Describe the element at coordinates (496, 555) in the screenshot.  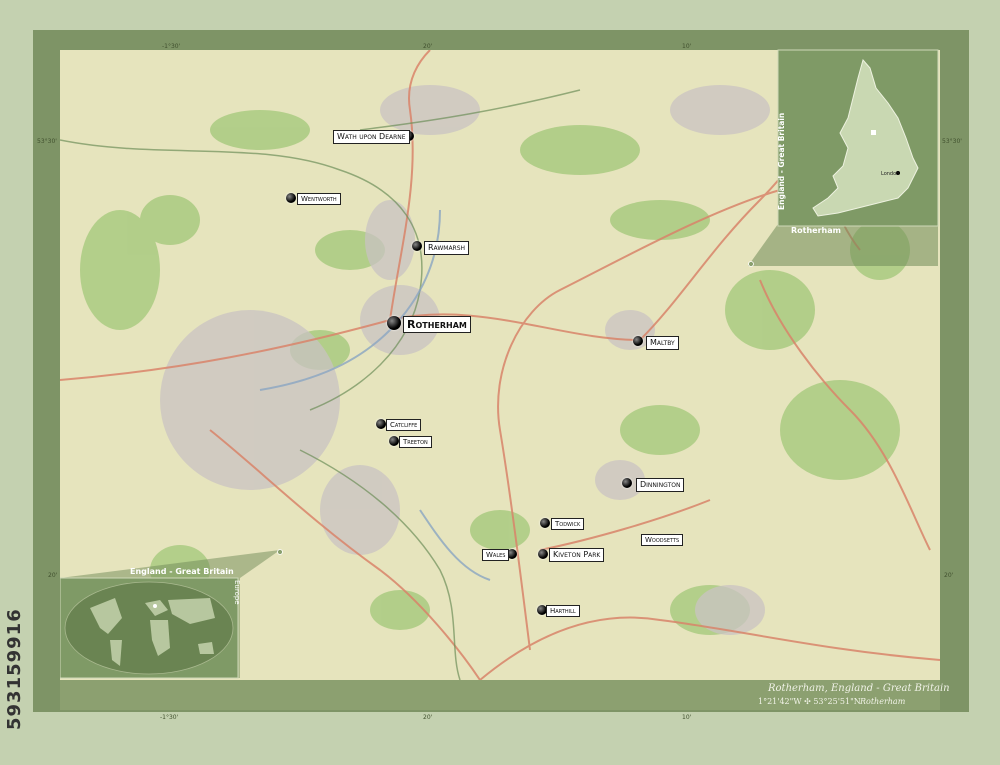
I see `place-label: Wales` at that location.